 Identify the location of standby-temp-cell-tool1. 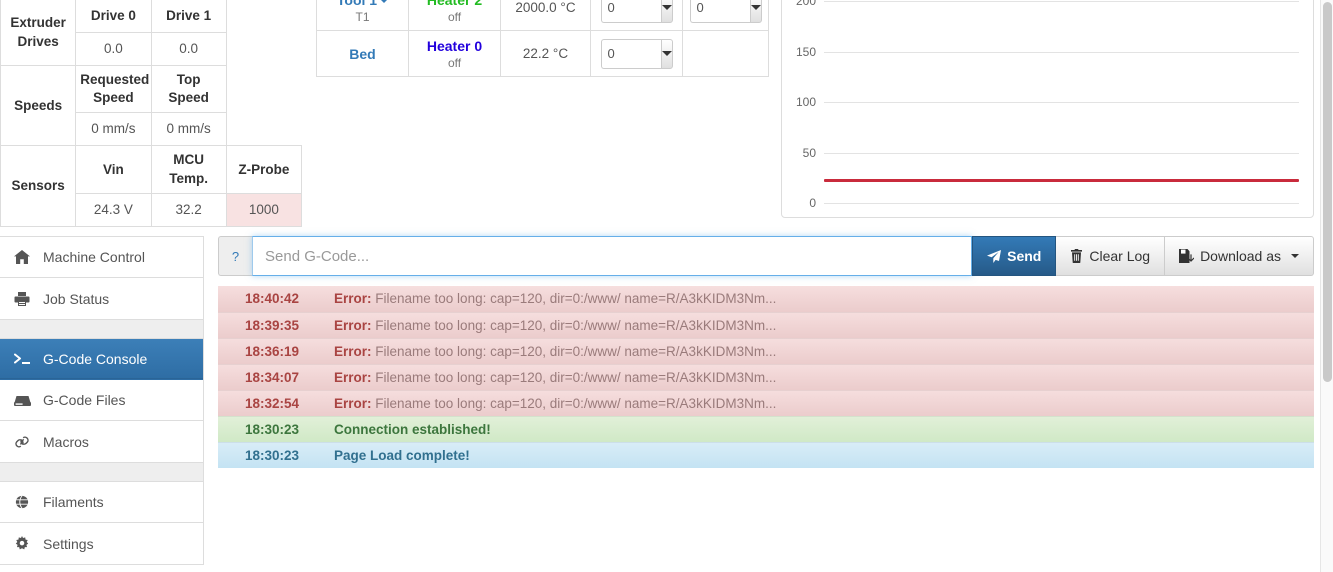
(725, 15).